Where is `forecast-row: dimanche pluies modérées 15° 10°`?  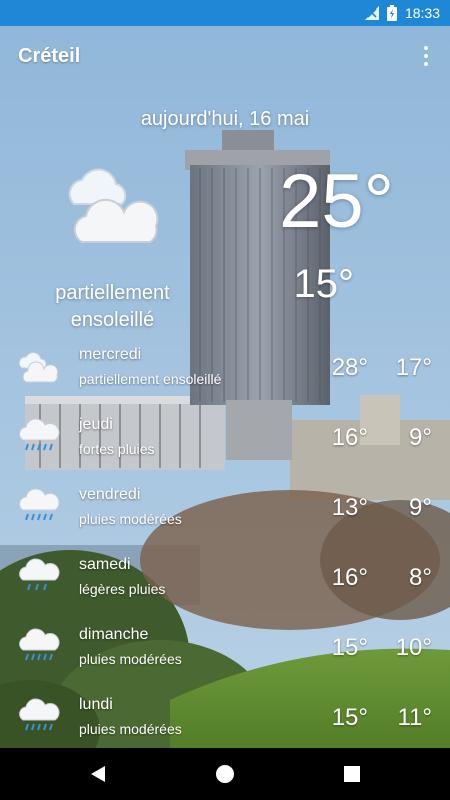 forecast-row: dimanche pluies modérées 15° 10° is located at coordinates (225, 650).